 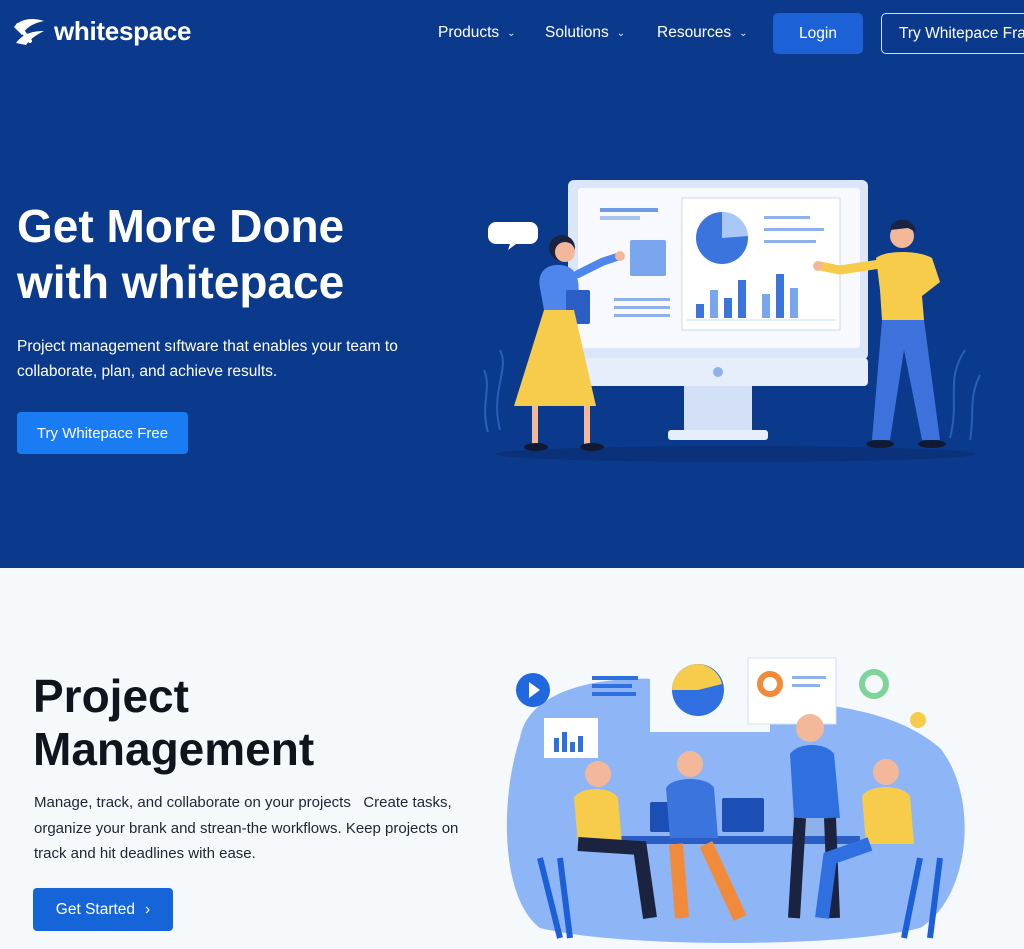 I want to click on team-meeting-illustration, so click(x=735, y=800).